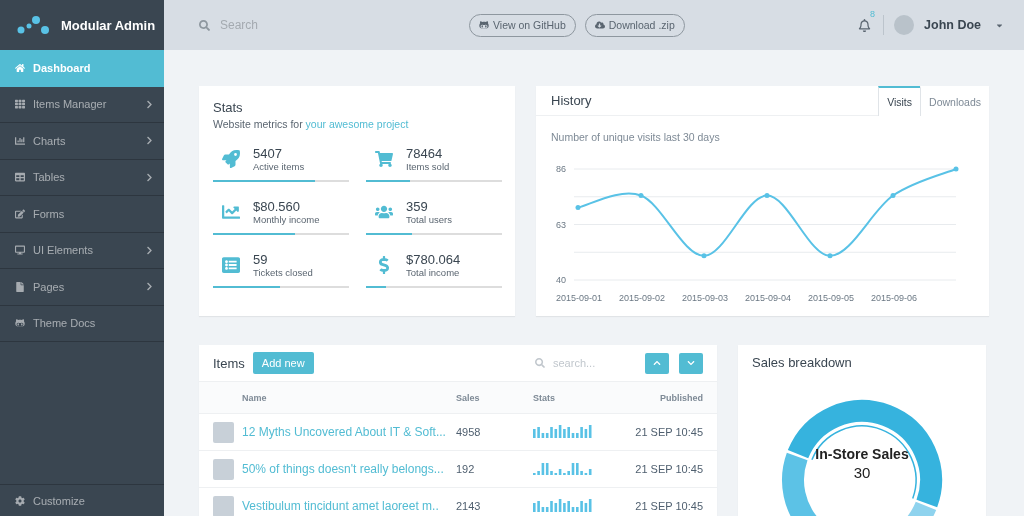 This screenshot has width=1024, height=516. I want to click on axis-label: 2015-09-03, so click(705, 298).